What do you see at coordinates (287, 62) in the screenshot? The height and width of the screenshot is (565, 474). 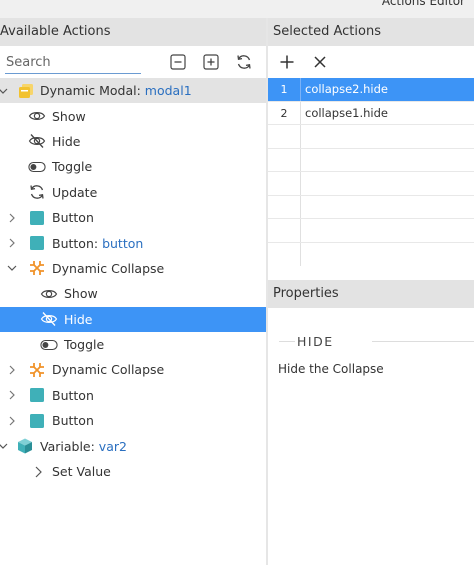 I see `plus-icon` at bounding box center [287, 62].